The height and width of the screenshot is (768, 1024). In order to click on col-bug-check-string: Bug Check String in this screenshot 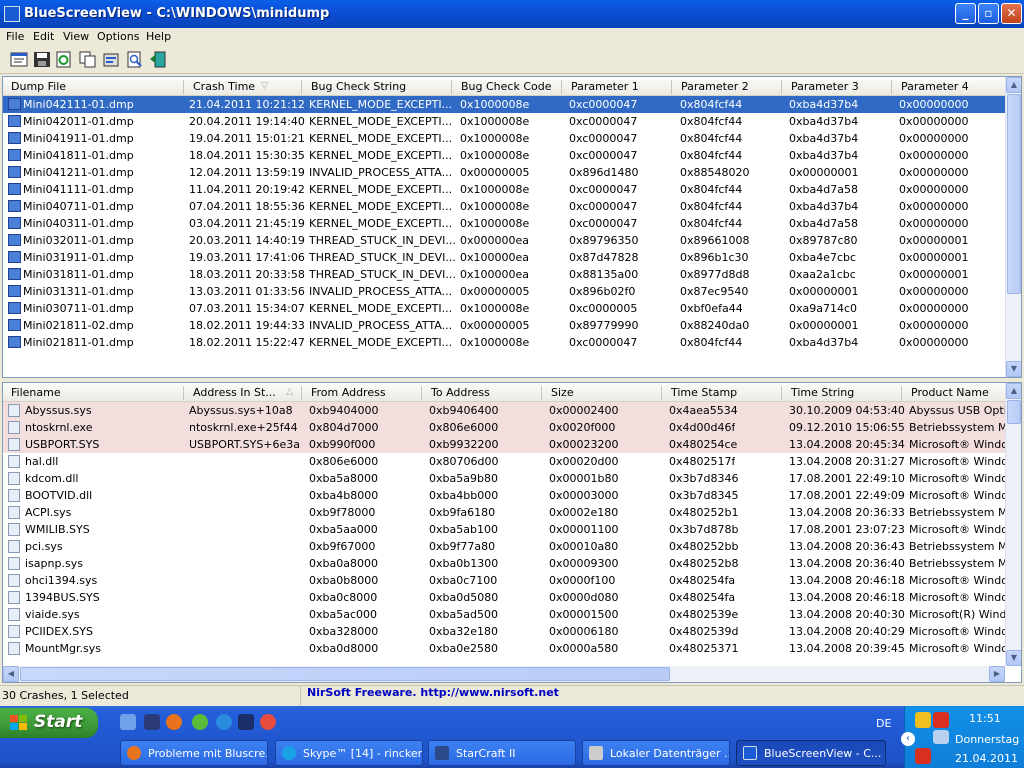, I will do `click(358, 86)`.